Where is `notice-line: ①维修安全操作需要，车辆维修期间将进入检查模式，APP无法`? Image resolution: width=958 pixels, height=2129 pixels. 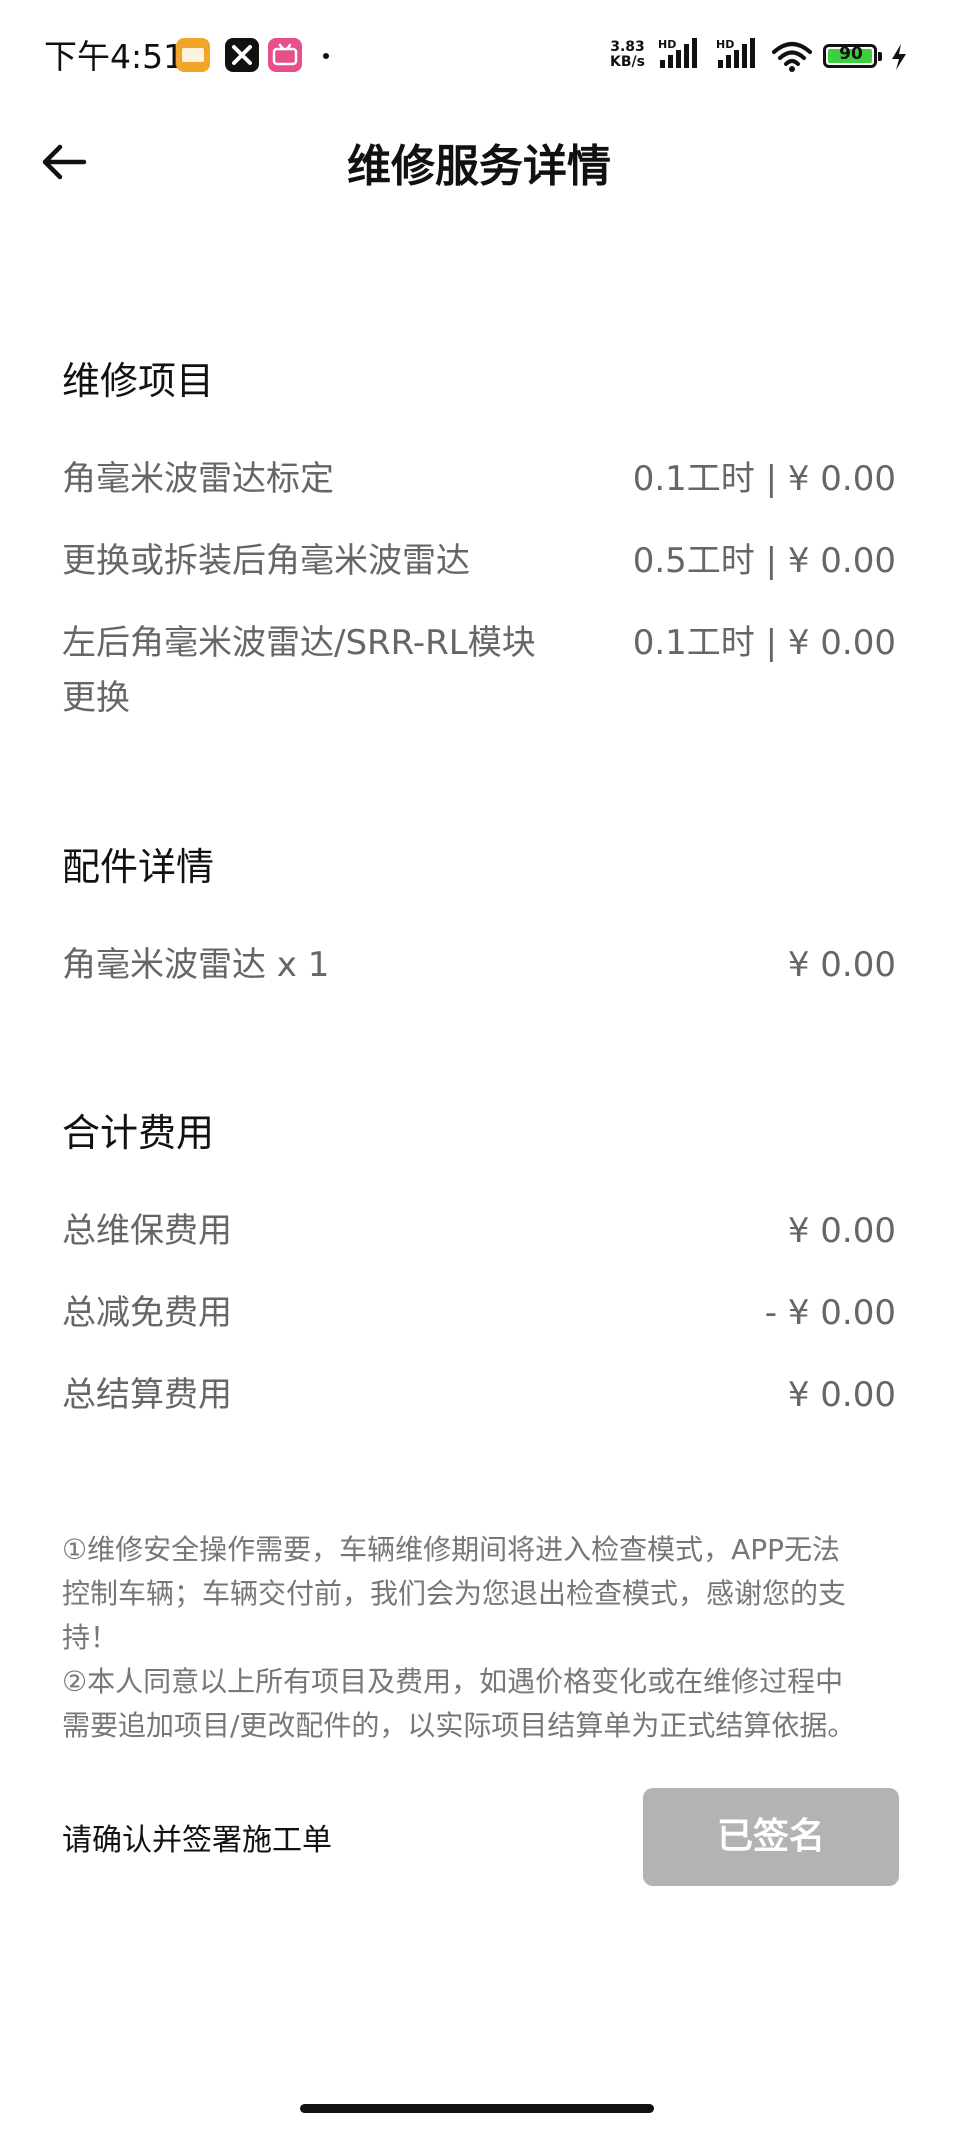
notice-line: ①维修安全操作需要，车辆维修期间将进入检查模式，APP无法 is located at coordinates (451, 1549).